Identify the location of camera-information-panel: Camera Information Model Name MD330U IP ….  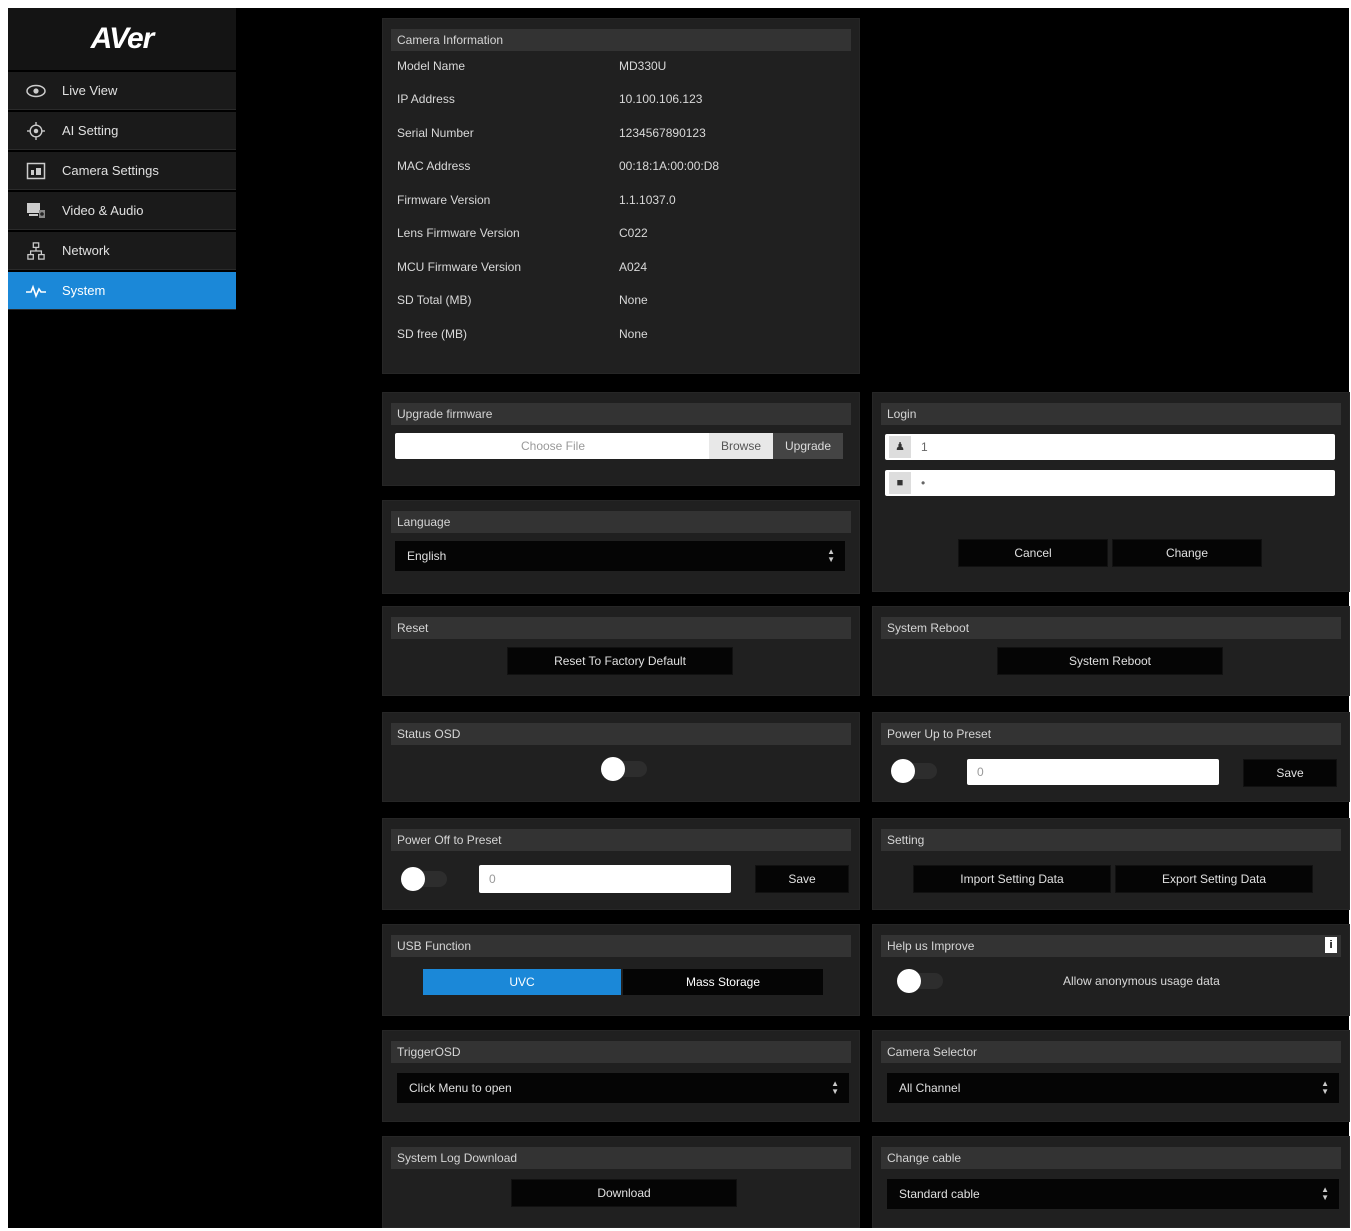
(621, 196).